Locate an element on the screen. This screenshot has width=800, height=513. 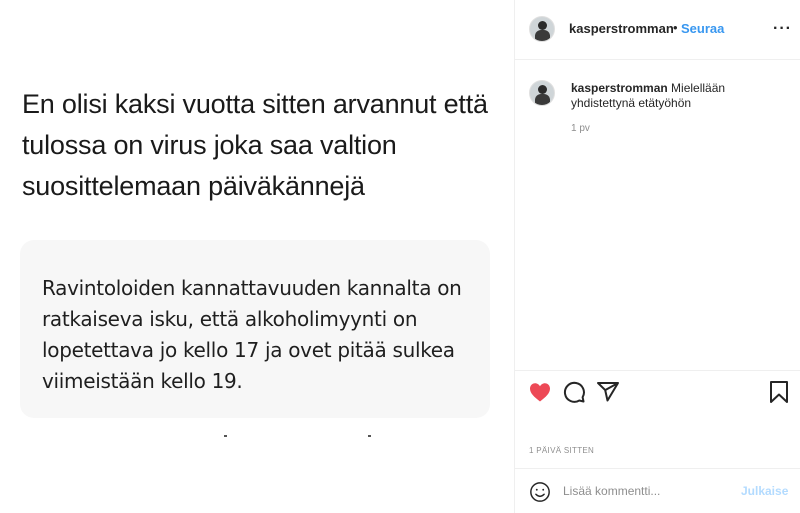
bookmark-icon is located at coordinates (779, 394).